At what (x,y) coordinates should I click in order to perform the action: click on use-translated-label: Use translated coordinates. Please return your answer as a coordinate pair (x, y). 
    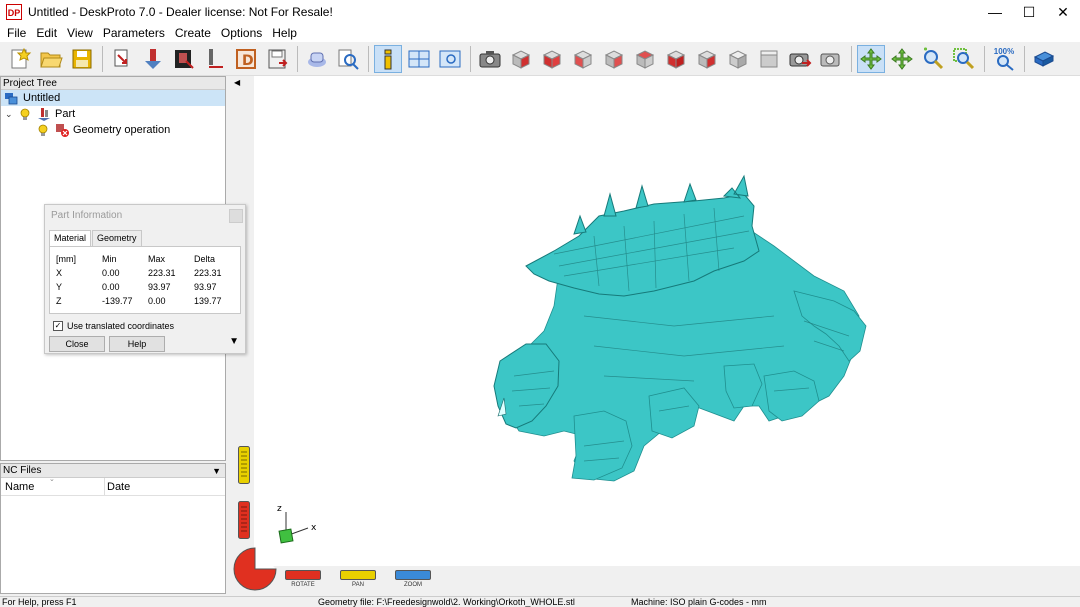
    Looking at the image, I should click on (121, 326).